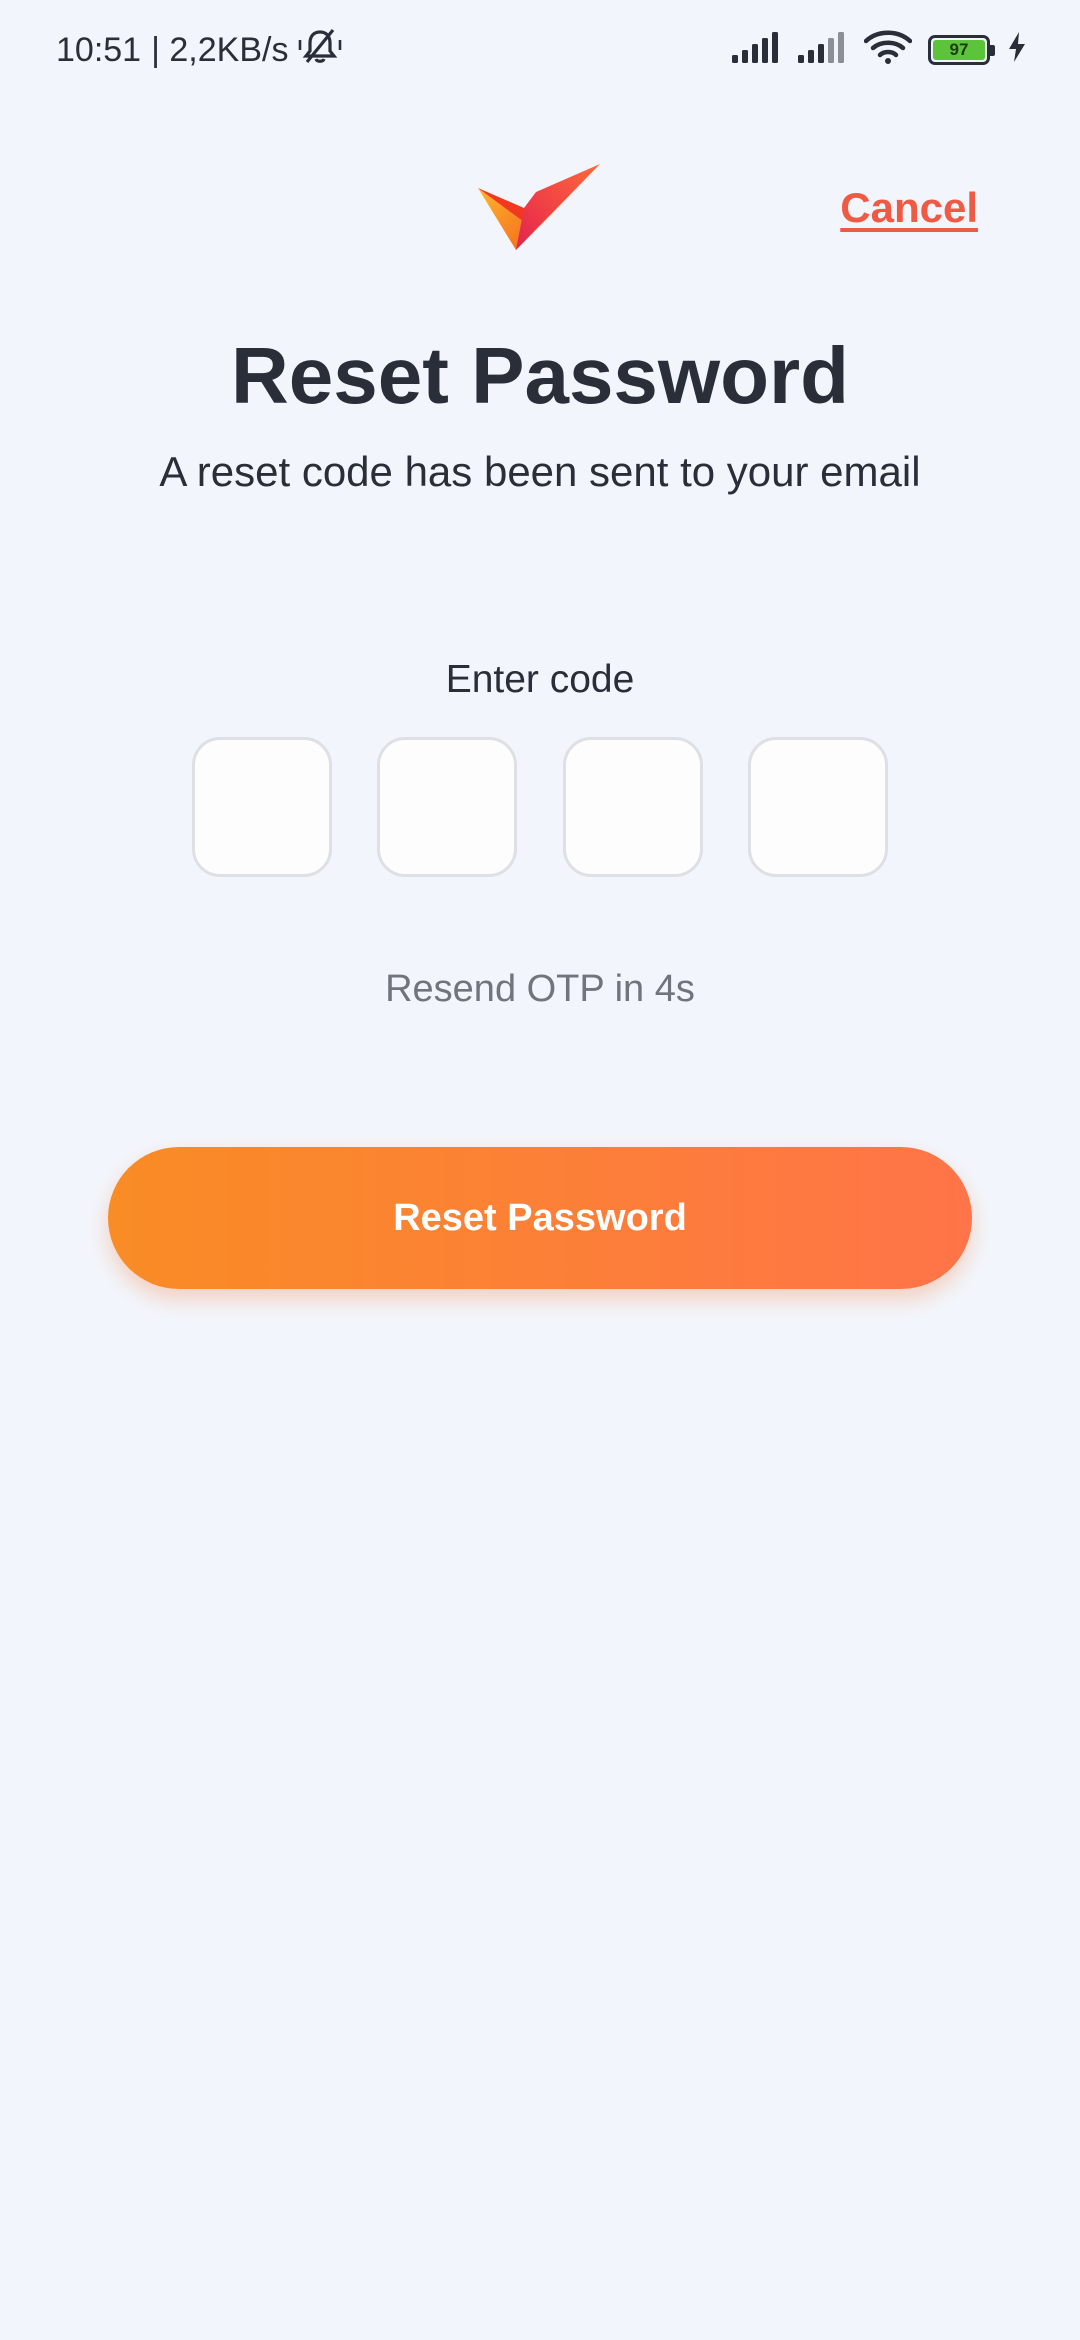 Image resolution: width=1080 pixels, height=2340 pixels. What do you see at coordinates (540, 679) in the screenshot?
I see `code-label: Enter code` at bounding box center [540, 679].